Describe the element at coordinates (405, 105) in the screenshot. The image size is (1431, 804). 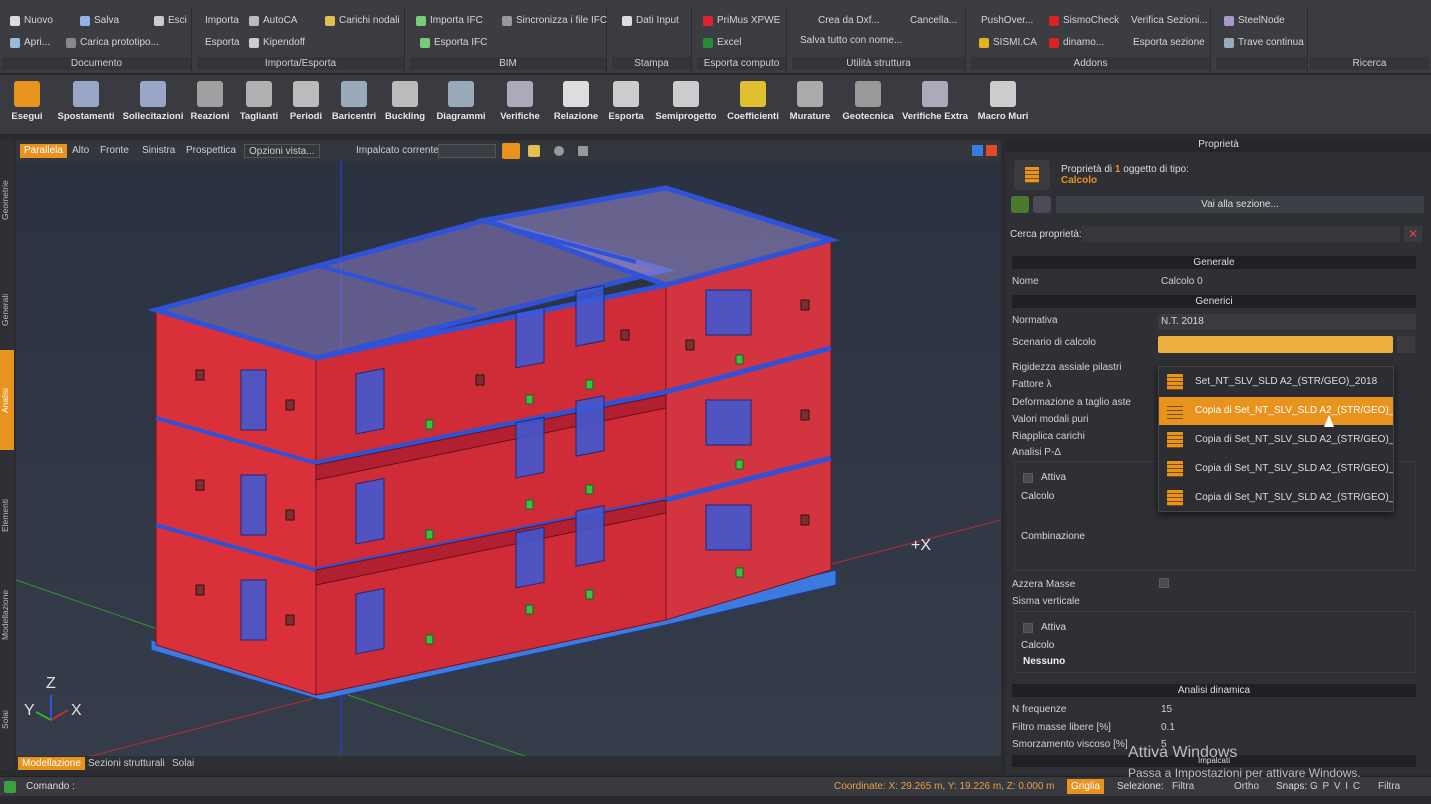
I see `toolbar-button-buckling: Buckling` at that location.